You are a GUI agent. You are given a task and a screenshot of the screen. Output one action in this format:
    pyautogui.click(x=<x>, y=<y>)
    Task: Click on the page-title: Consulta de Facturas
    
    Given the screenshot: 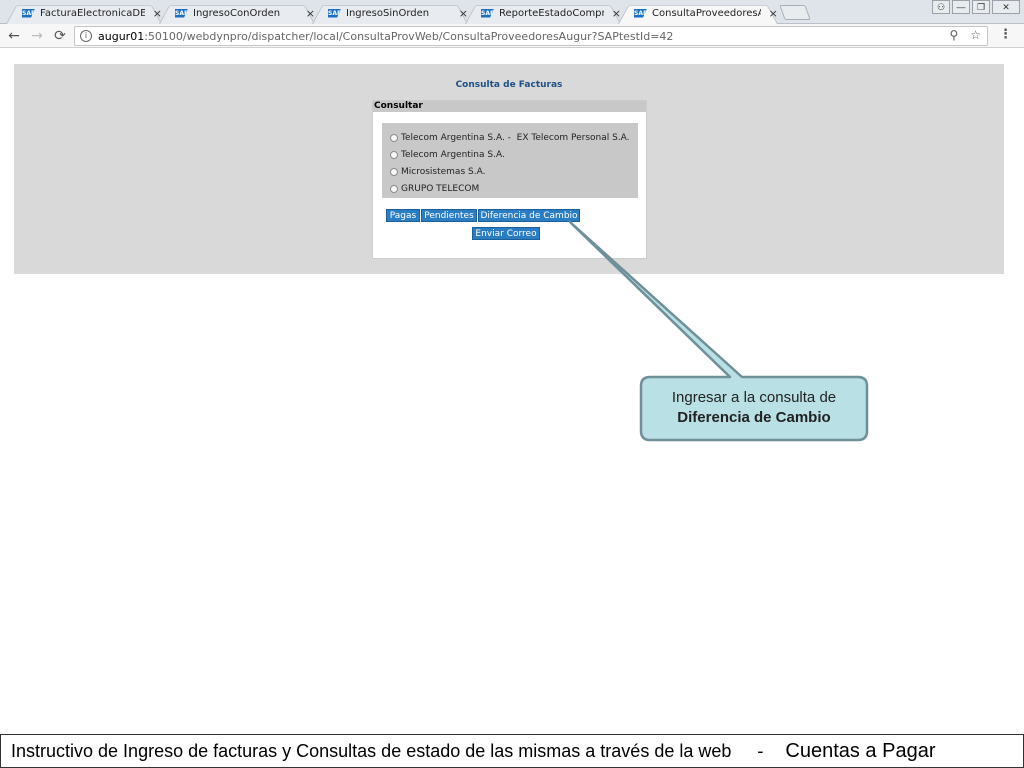 What is the action you would take?
    pyautogui.click(x=509, y=85)
    